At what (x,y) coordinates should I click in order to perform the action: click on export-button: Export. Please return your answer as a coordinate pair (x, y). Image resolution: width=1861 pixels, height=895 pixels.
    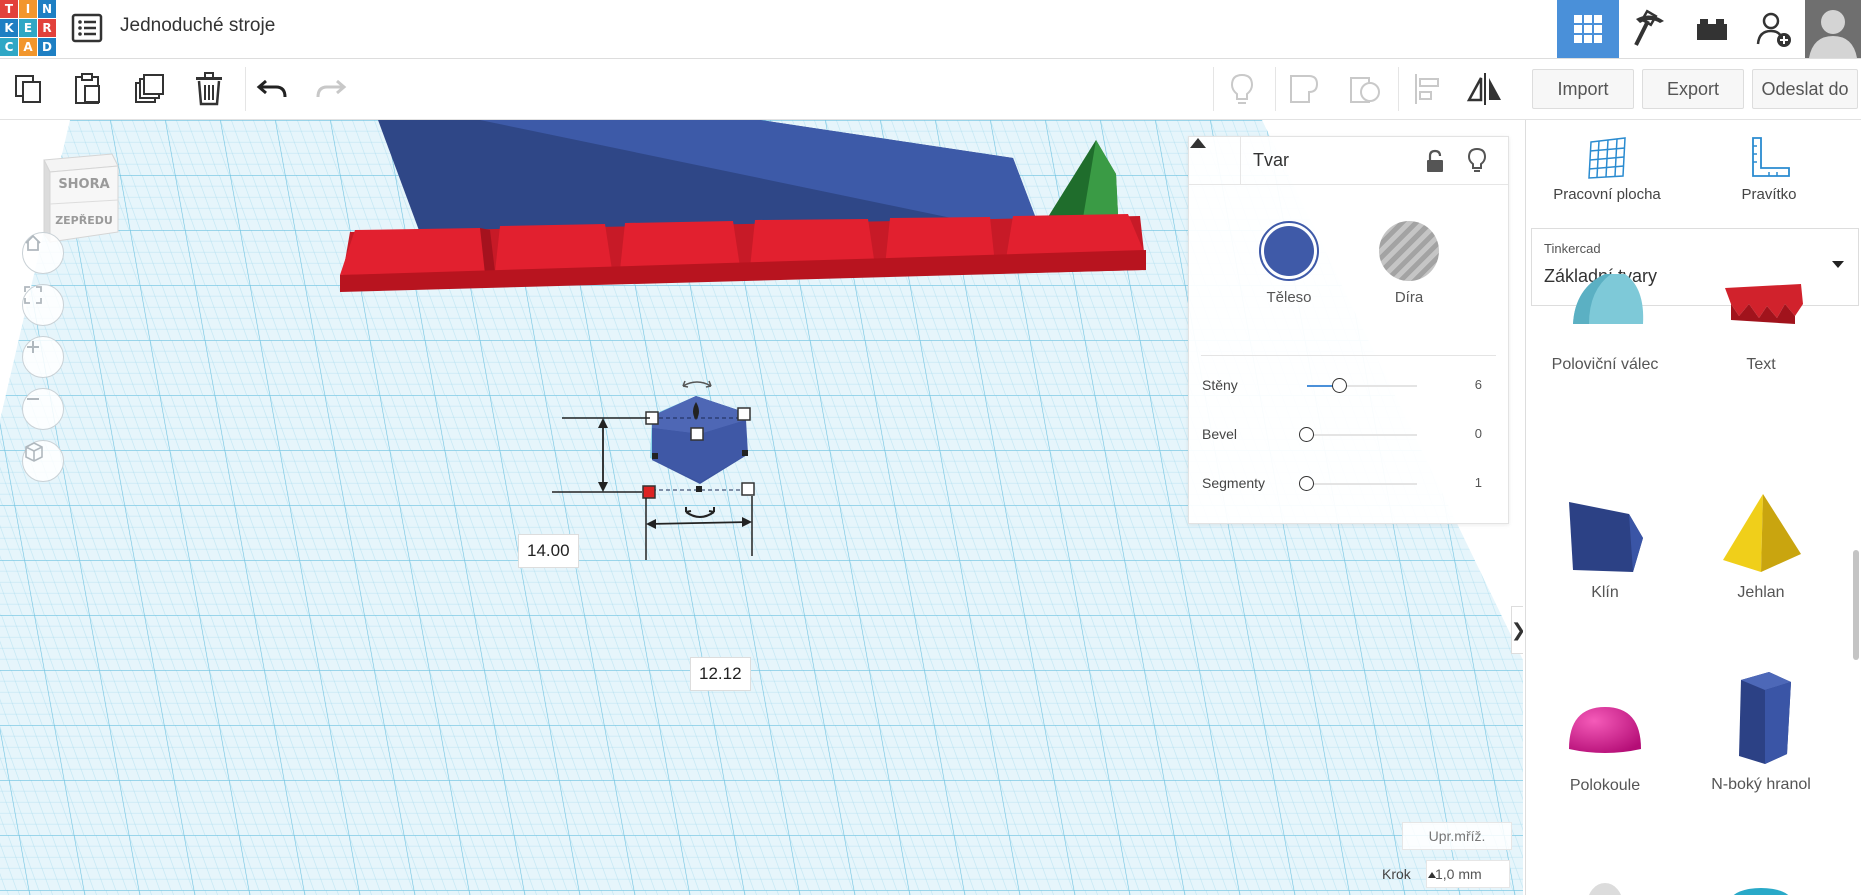
    Looking at the image, I should click on (1693, 89).